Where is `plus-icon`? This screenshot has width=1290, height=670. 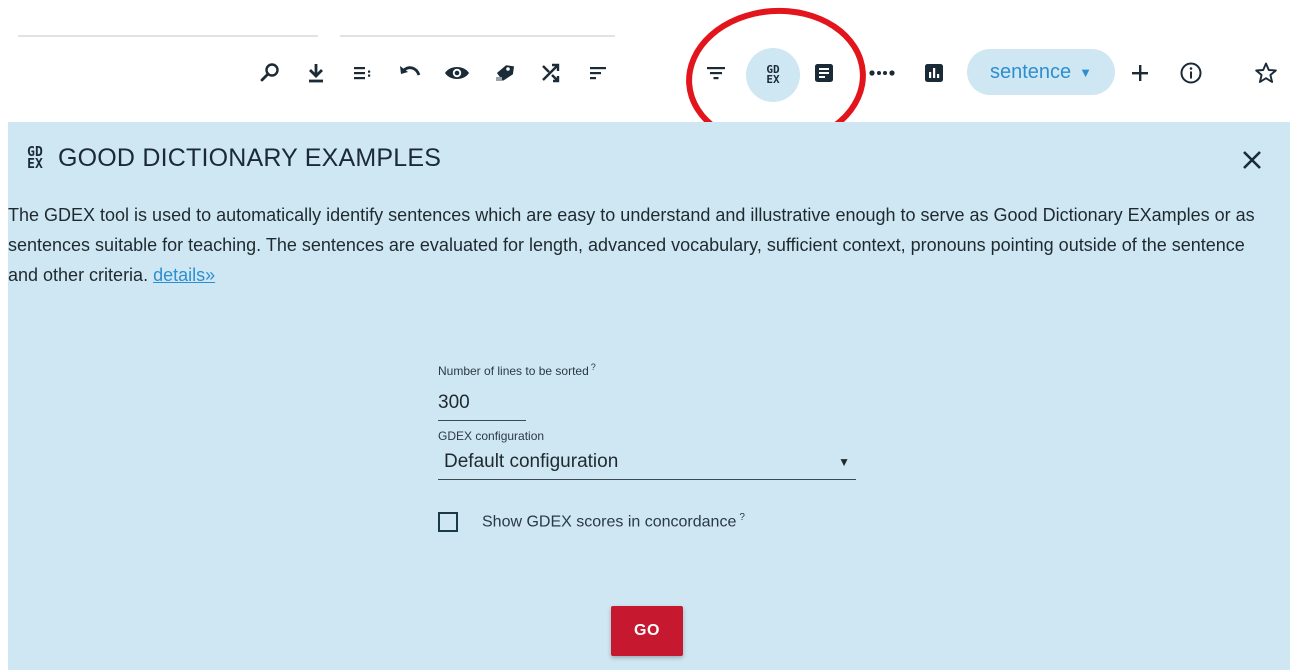 plus-icon is located at coordinates (1140, 73).